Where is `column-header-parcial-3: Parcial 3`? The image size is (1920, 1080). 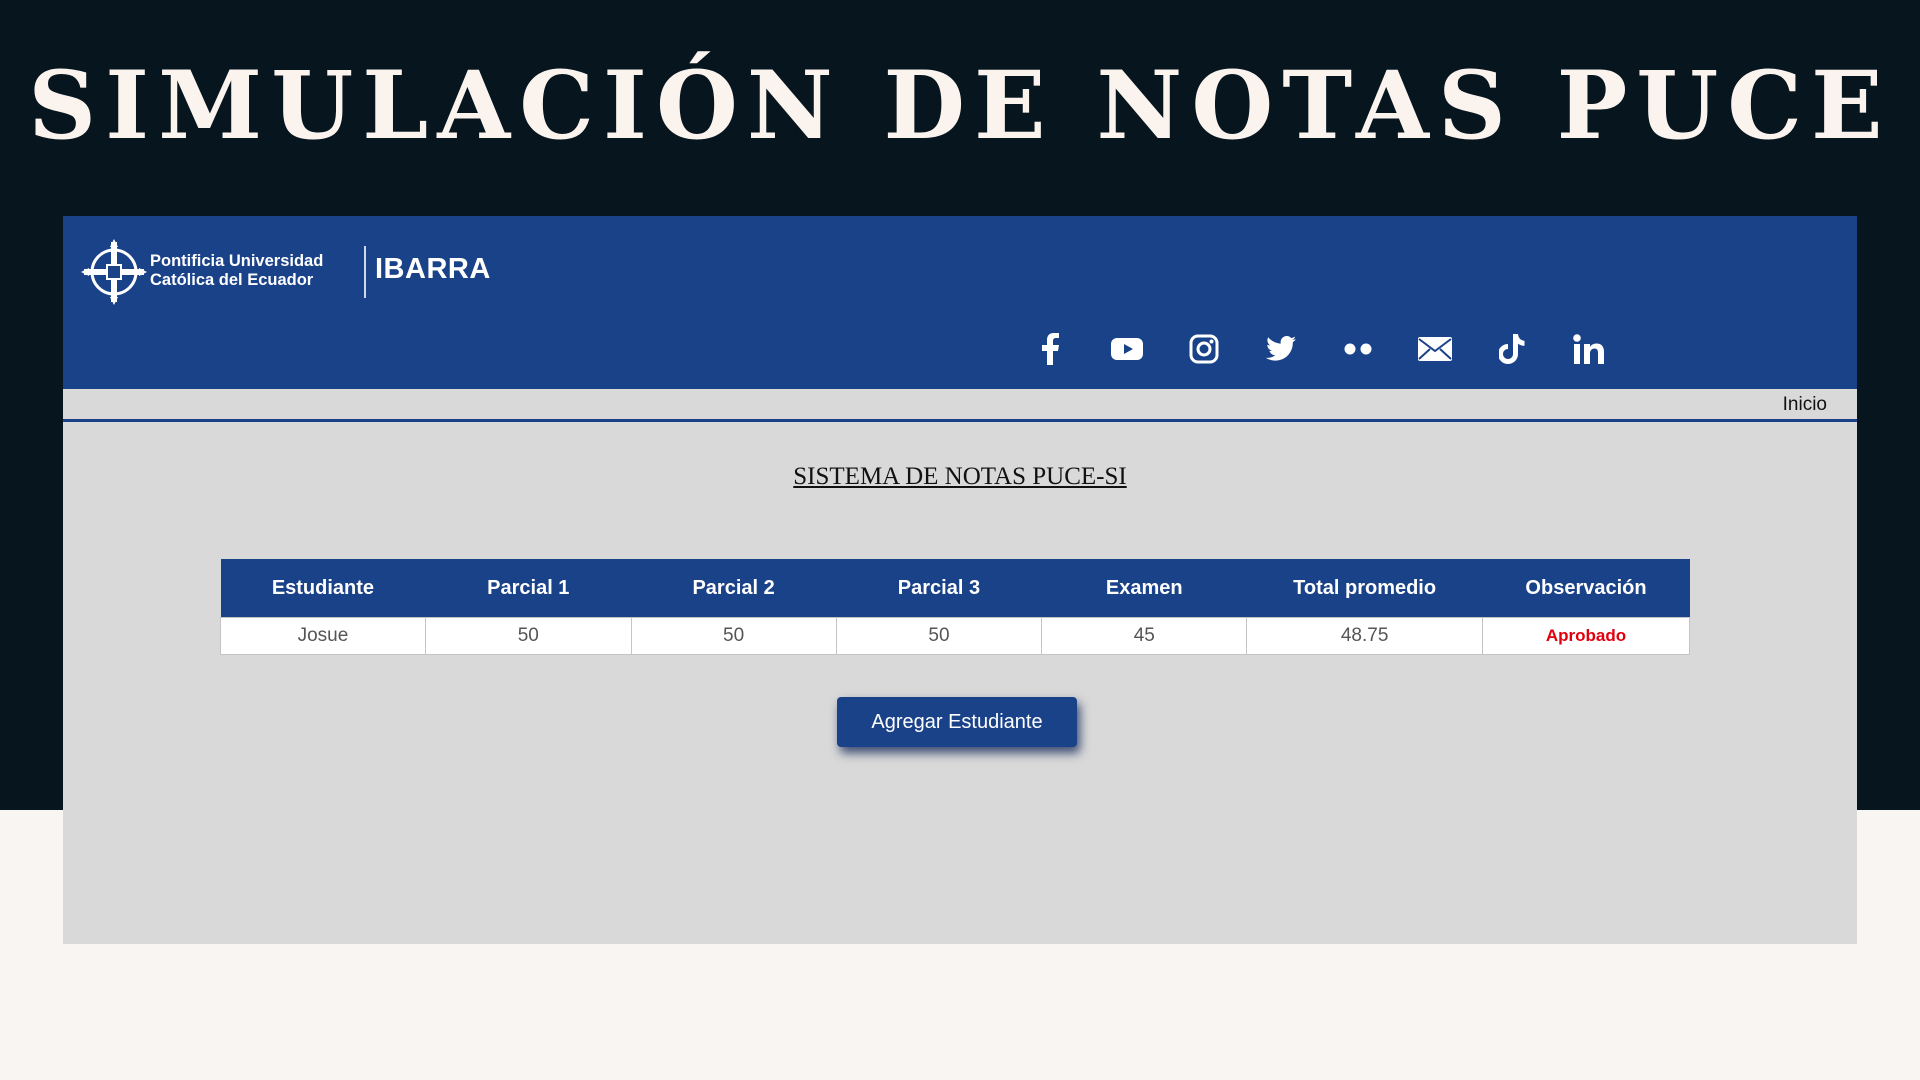 column-header-parcial-3: Parcial 3 is located at coordinates (939, 588).